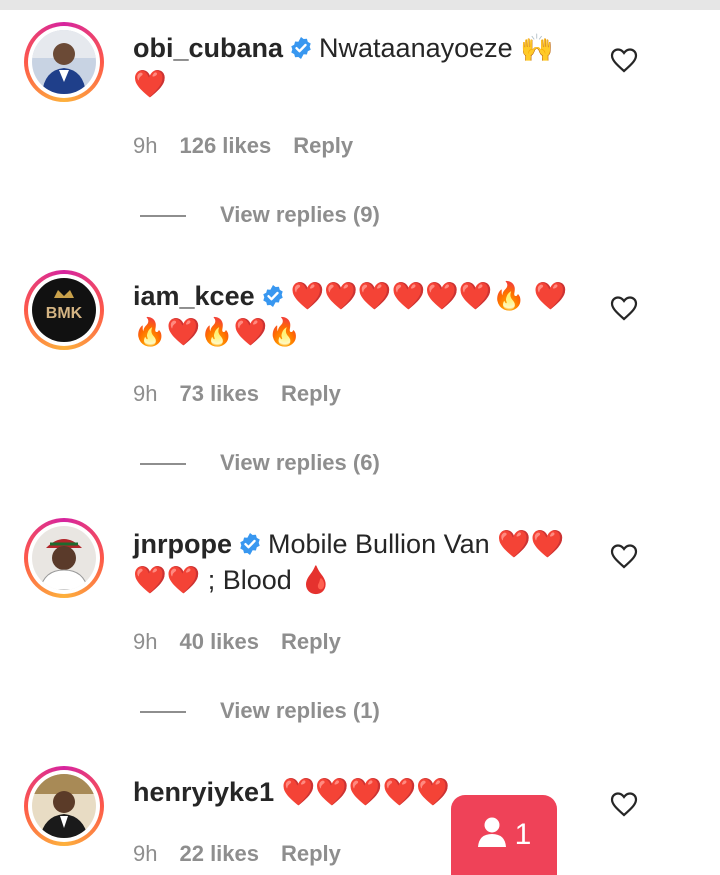 The height and width of the screenshot is (875, 720). Describe the element at coordinates (300, 710) in the screenshot. I see `view-replies-label: View replies (1)` at that location.